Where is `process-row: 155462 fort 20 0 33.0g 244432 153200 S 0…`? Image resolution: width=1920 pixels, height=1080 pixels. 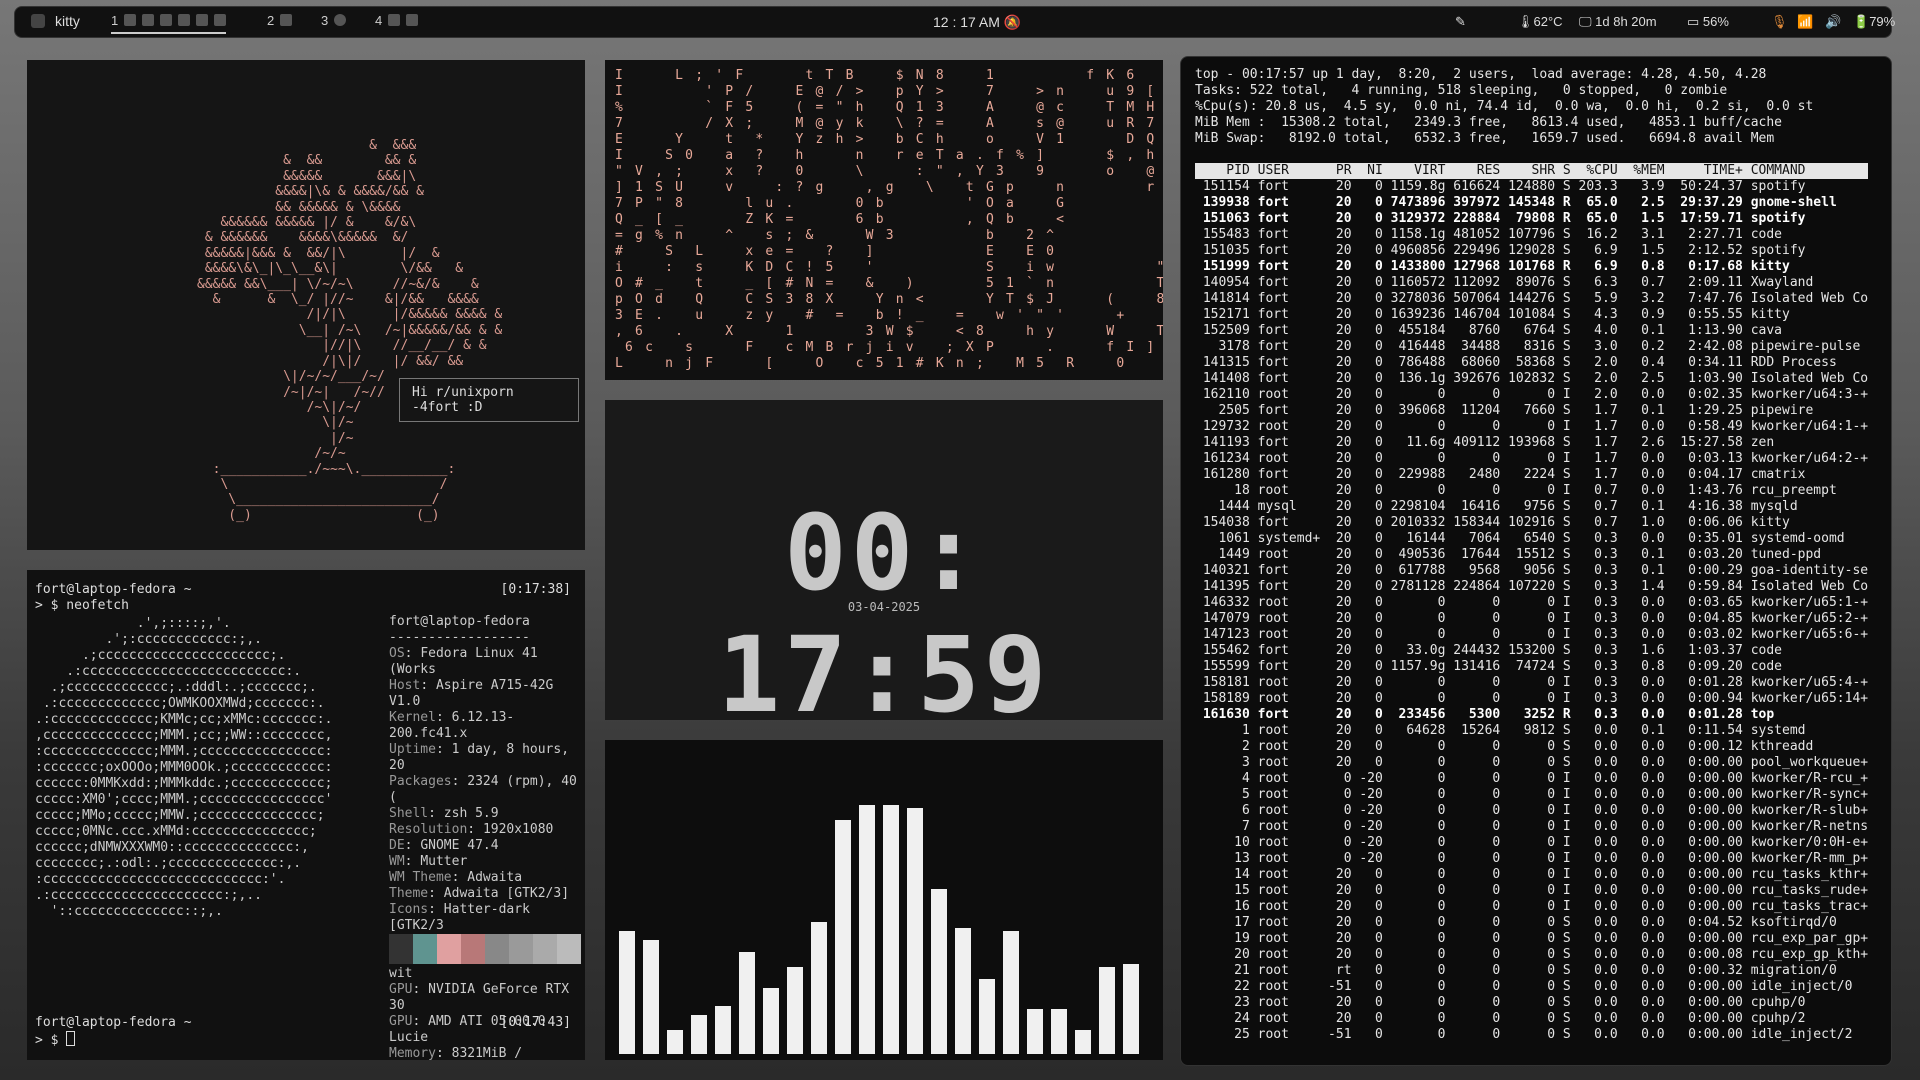
process-row: 155462 fort 20 0 33.0g 244432 153200 S 0… is located at coordinates (1531, 651).